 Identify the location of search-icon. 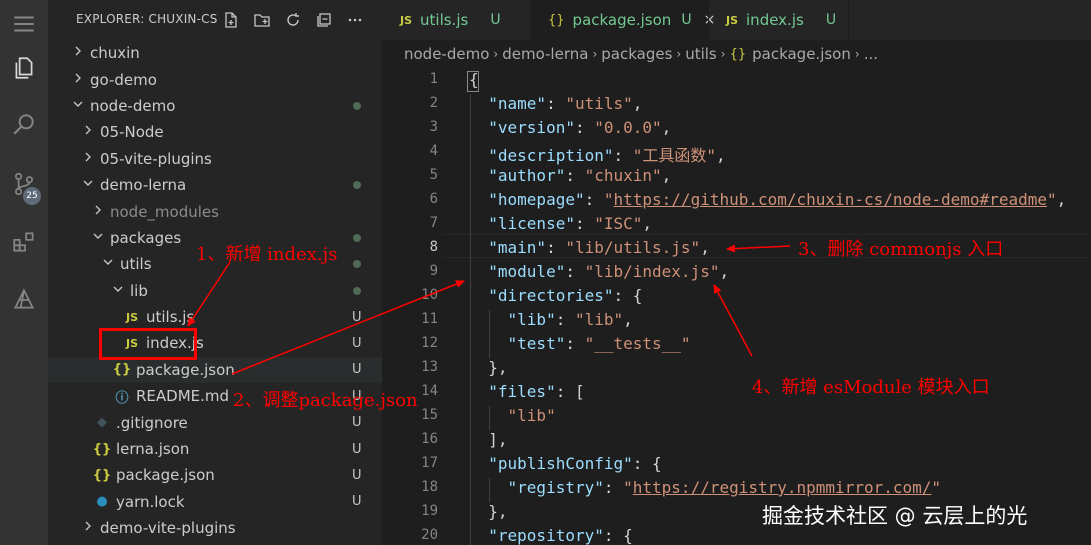
(24, 124).